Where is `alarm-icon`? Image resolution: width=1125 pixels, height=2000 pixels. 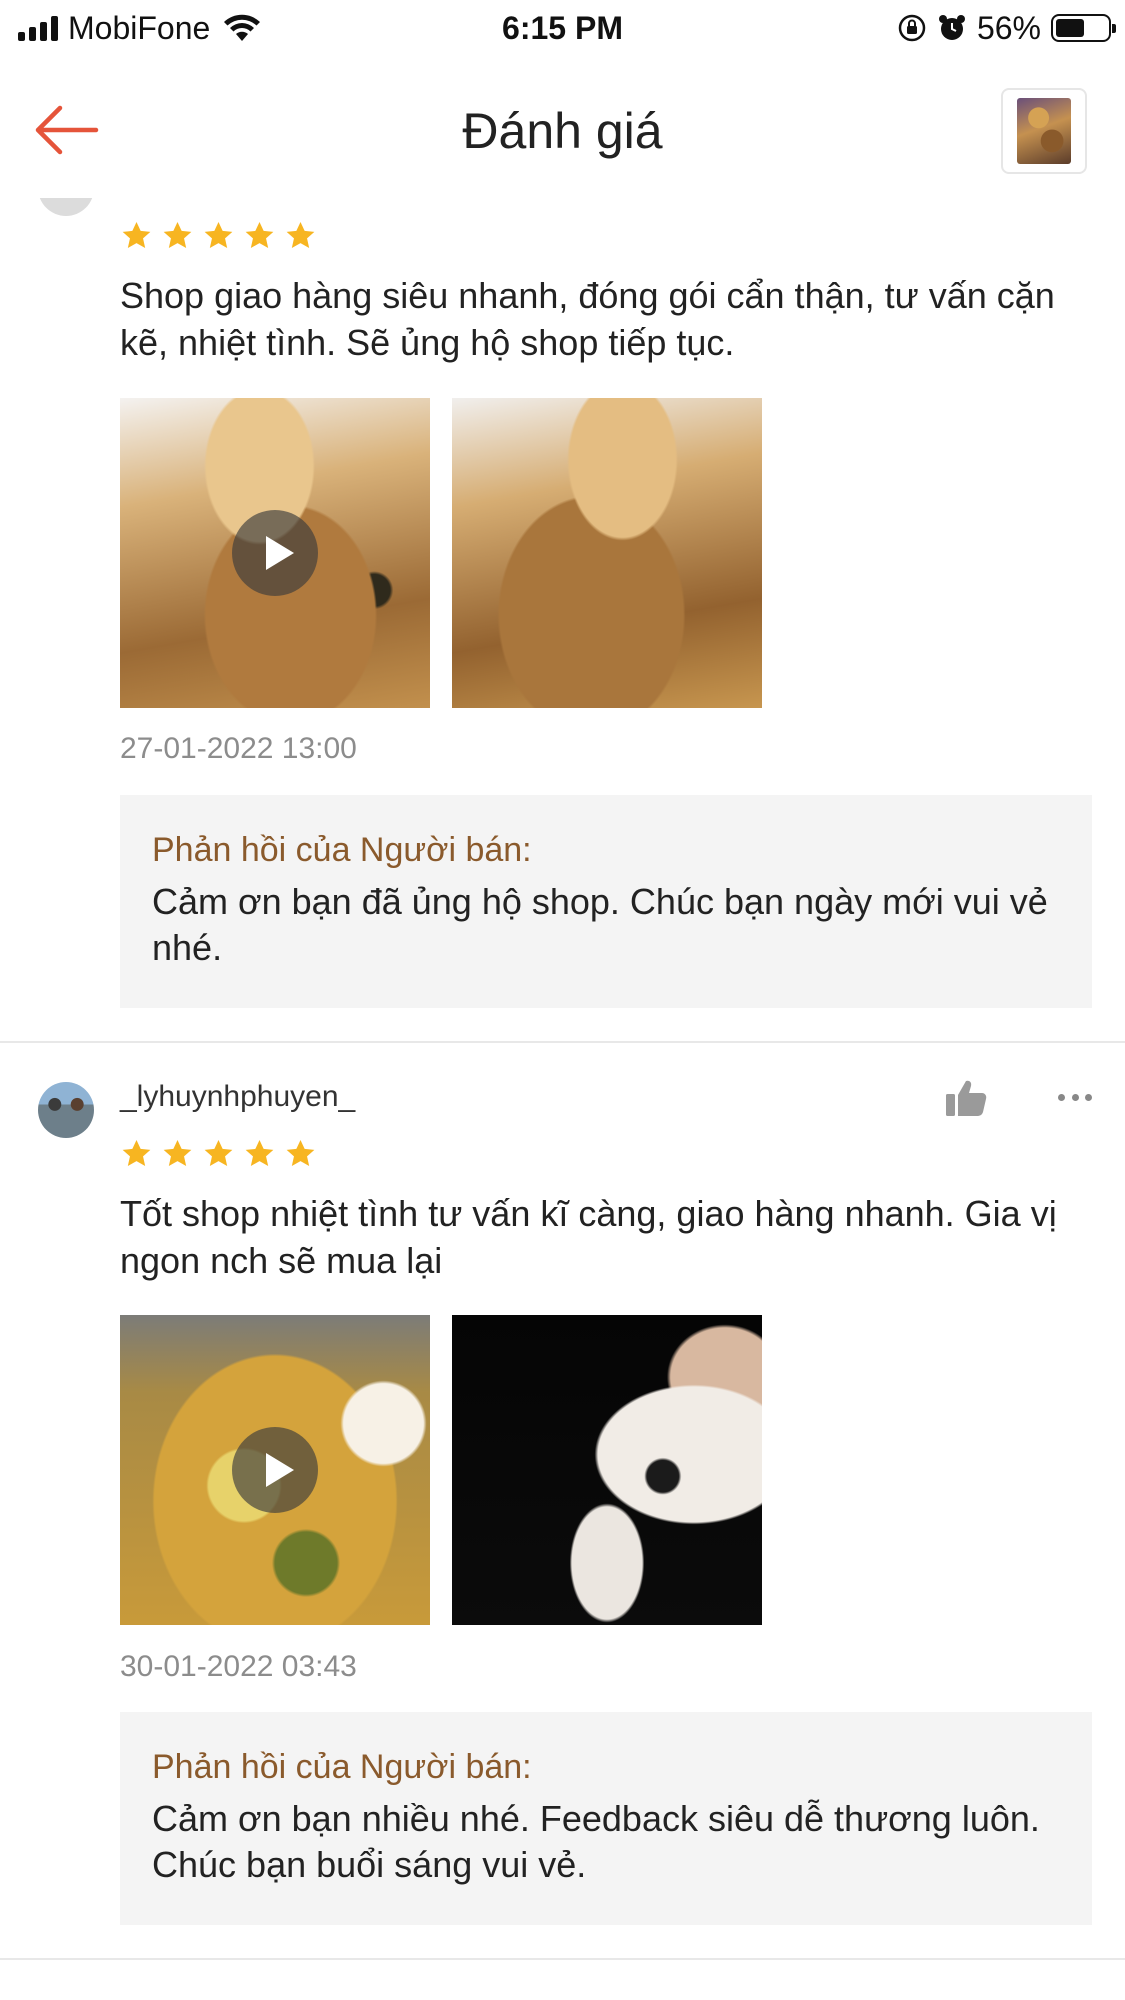
alarm-icon is located at coordinates (951, 27).